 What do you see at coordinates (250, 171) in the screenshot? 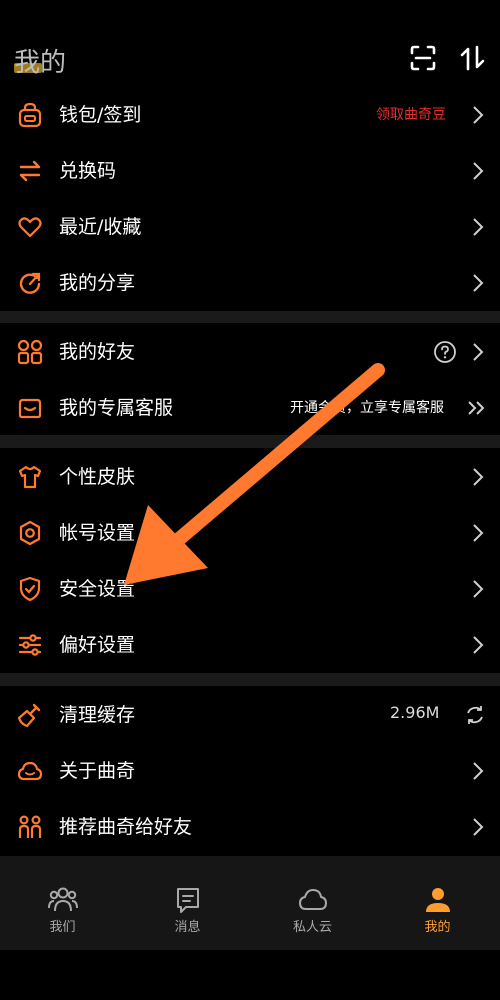
I see `menu-item-redeem: 兑换码` at bounding box center [250, 171].